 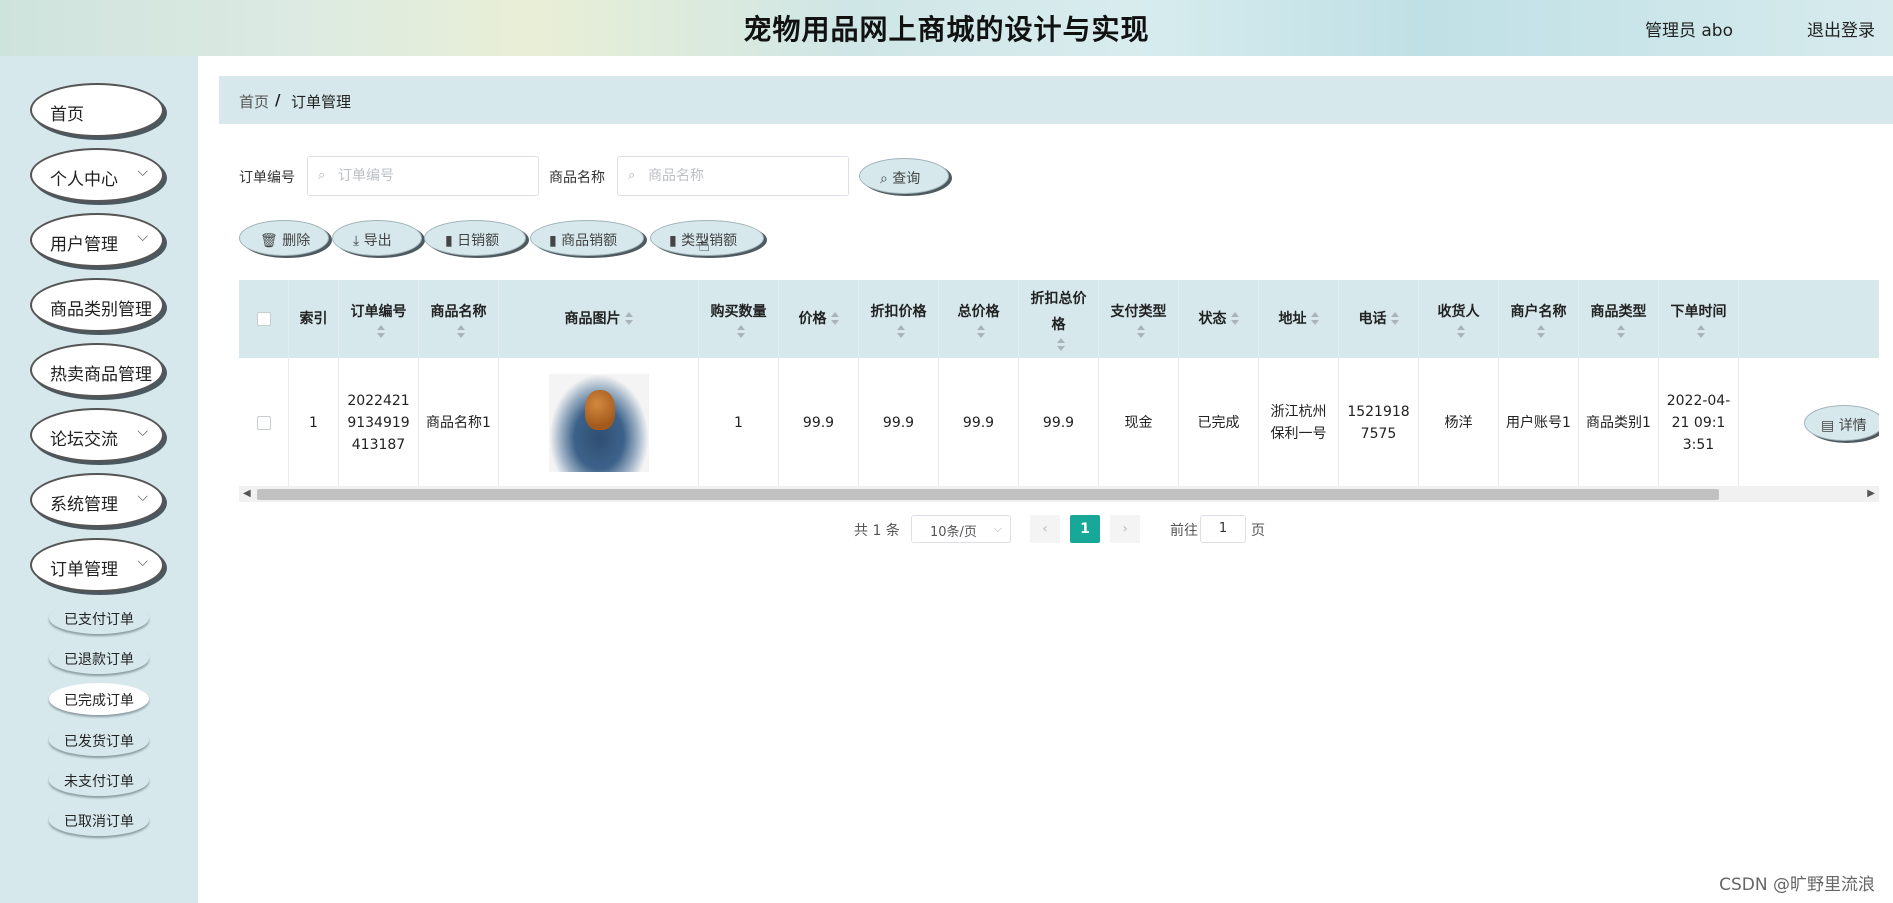 What do you see at coordinates (458, 423) in the screenshot?
I see `cell-product-name: 商品名称1` at bounding box center [458, 423].